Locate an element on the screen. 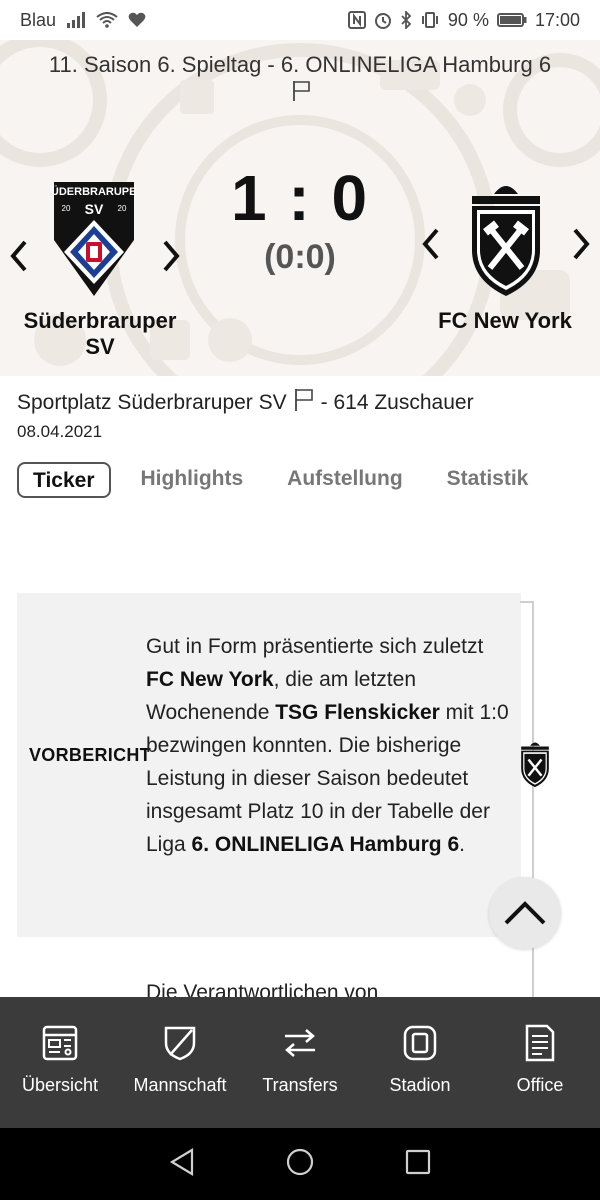  timeline-cap is located at coordinates (527, 602).